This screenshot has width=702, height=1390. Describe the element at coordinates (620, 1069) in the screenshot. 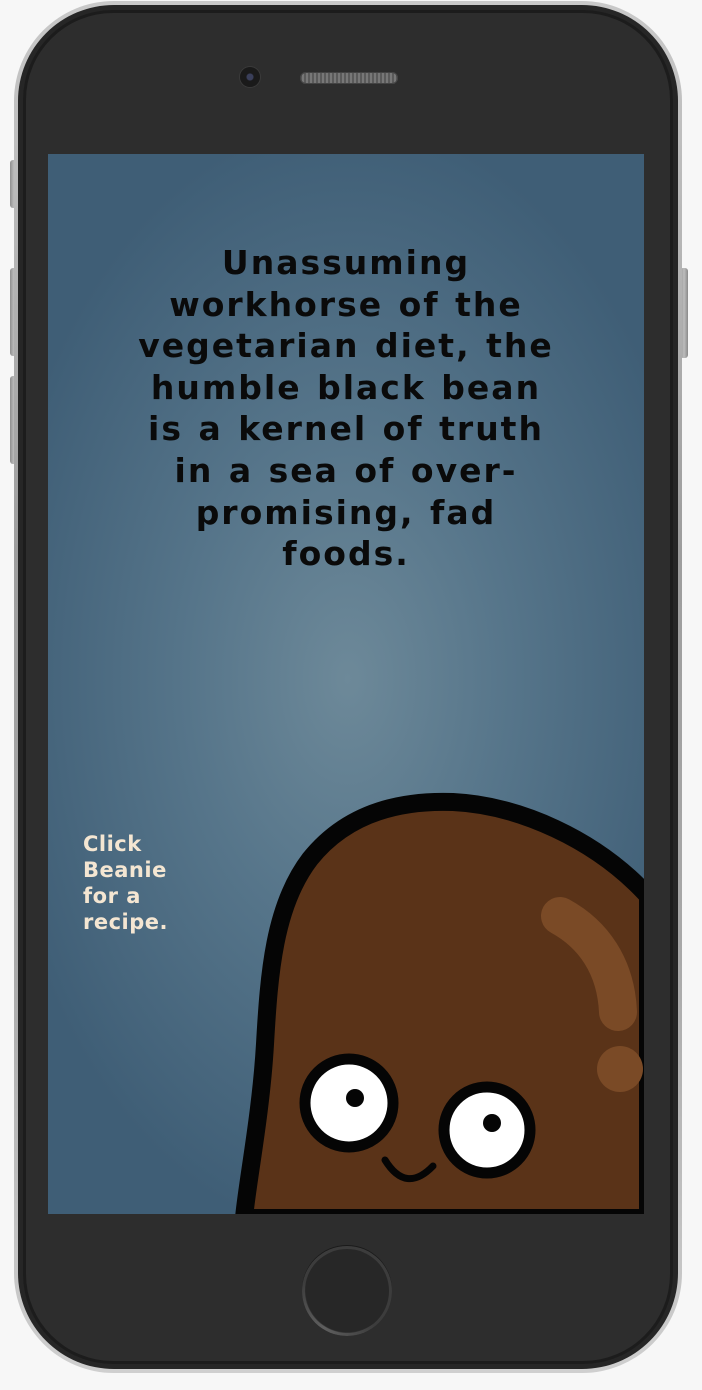

I see `beanie-highlight-spot` at that location.